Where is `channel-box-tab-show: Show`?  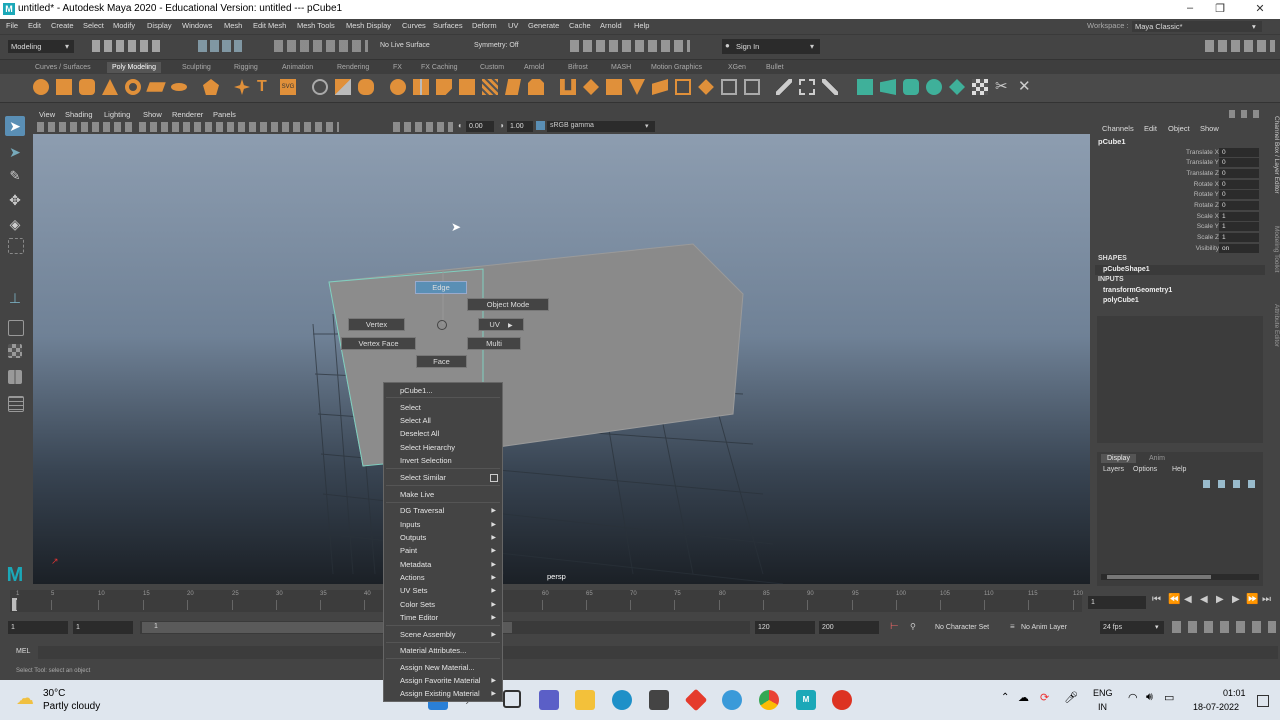
channel-box-tab-show: Show is located at coordinates (1209, 128).